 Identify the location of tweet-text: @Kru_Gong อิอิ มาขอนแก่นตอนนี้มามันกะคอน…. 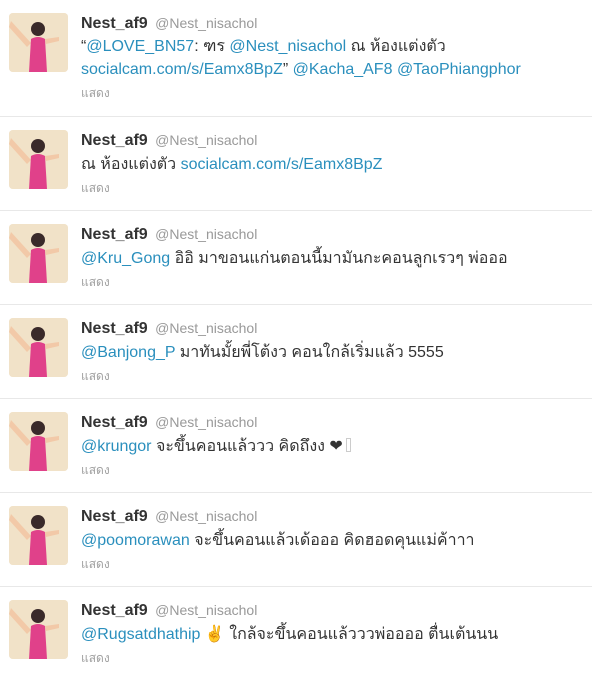
(333, 258).